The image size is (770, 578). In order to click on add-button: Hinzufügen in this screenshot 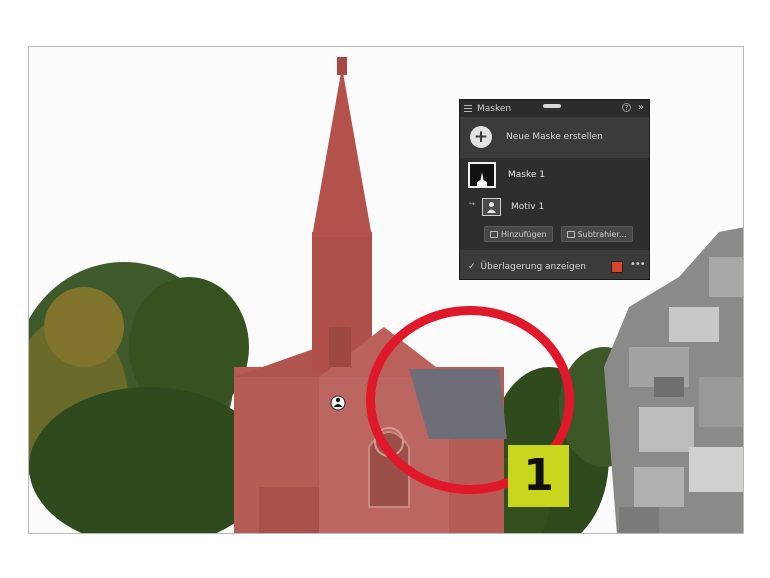, I will do `click(518, 234)`.